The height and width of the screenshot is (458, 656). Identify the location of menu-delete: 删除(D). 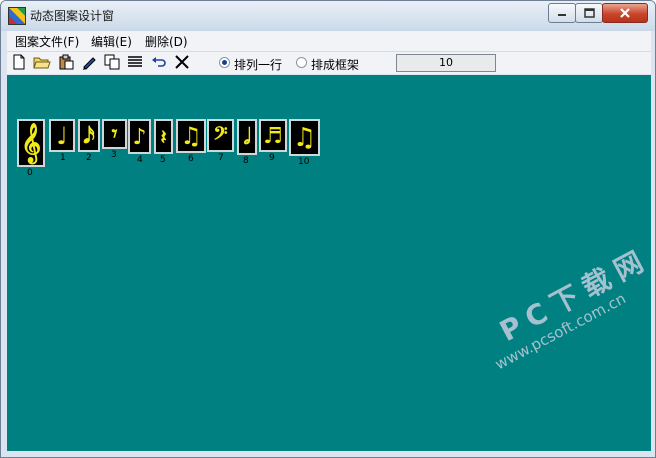
(166, 41).